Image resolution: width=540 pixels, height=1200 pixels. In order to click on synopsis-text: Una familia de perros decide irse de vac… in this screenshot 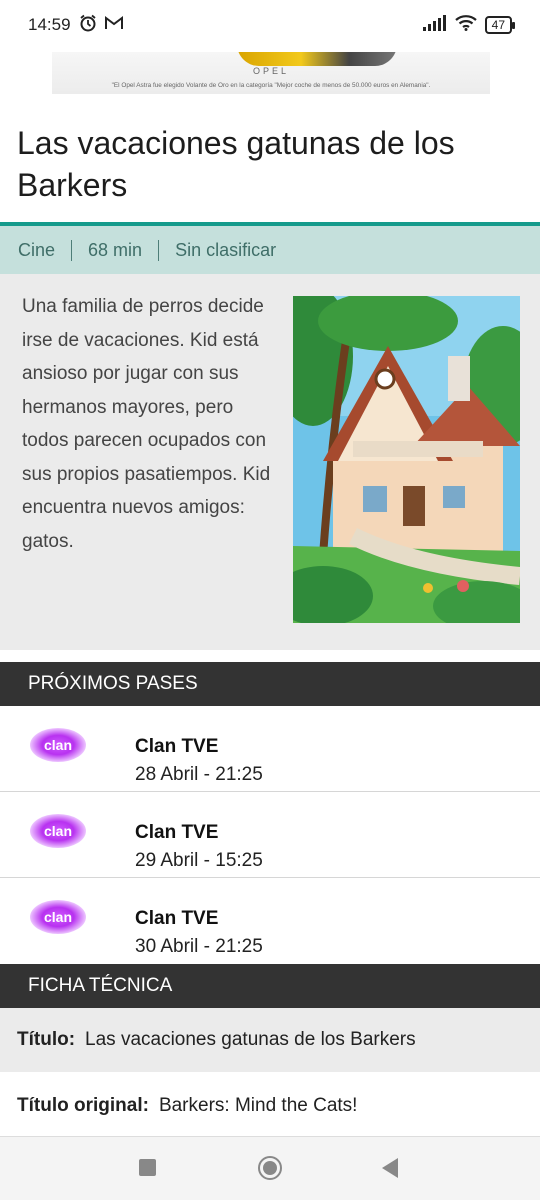, I will do `click(146, 424)`.